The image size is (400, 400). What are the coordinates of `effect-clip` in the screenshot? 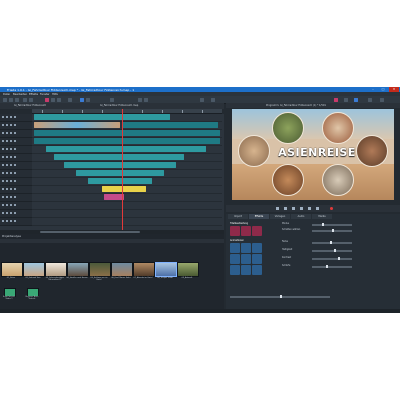 It's located at (114, 197).